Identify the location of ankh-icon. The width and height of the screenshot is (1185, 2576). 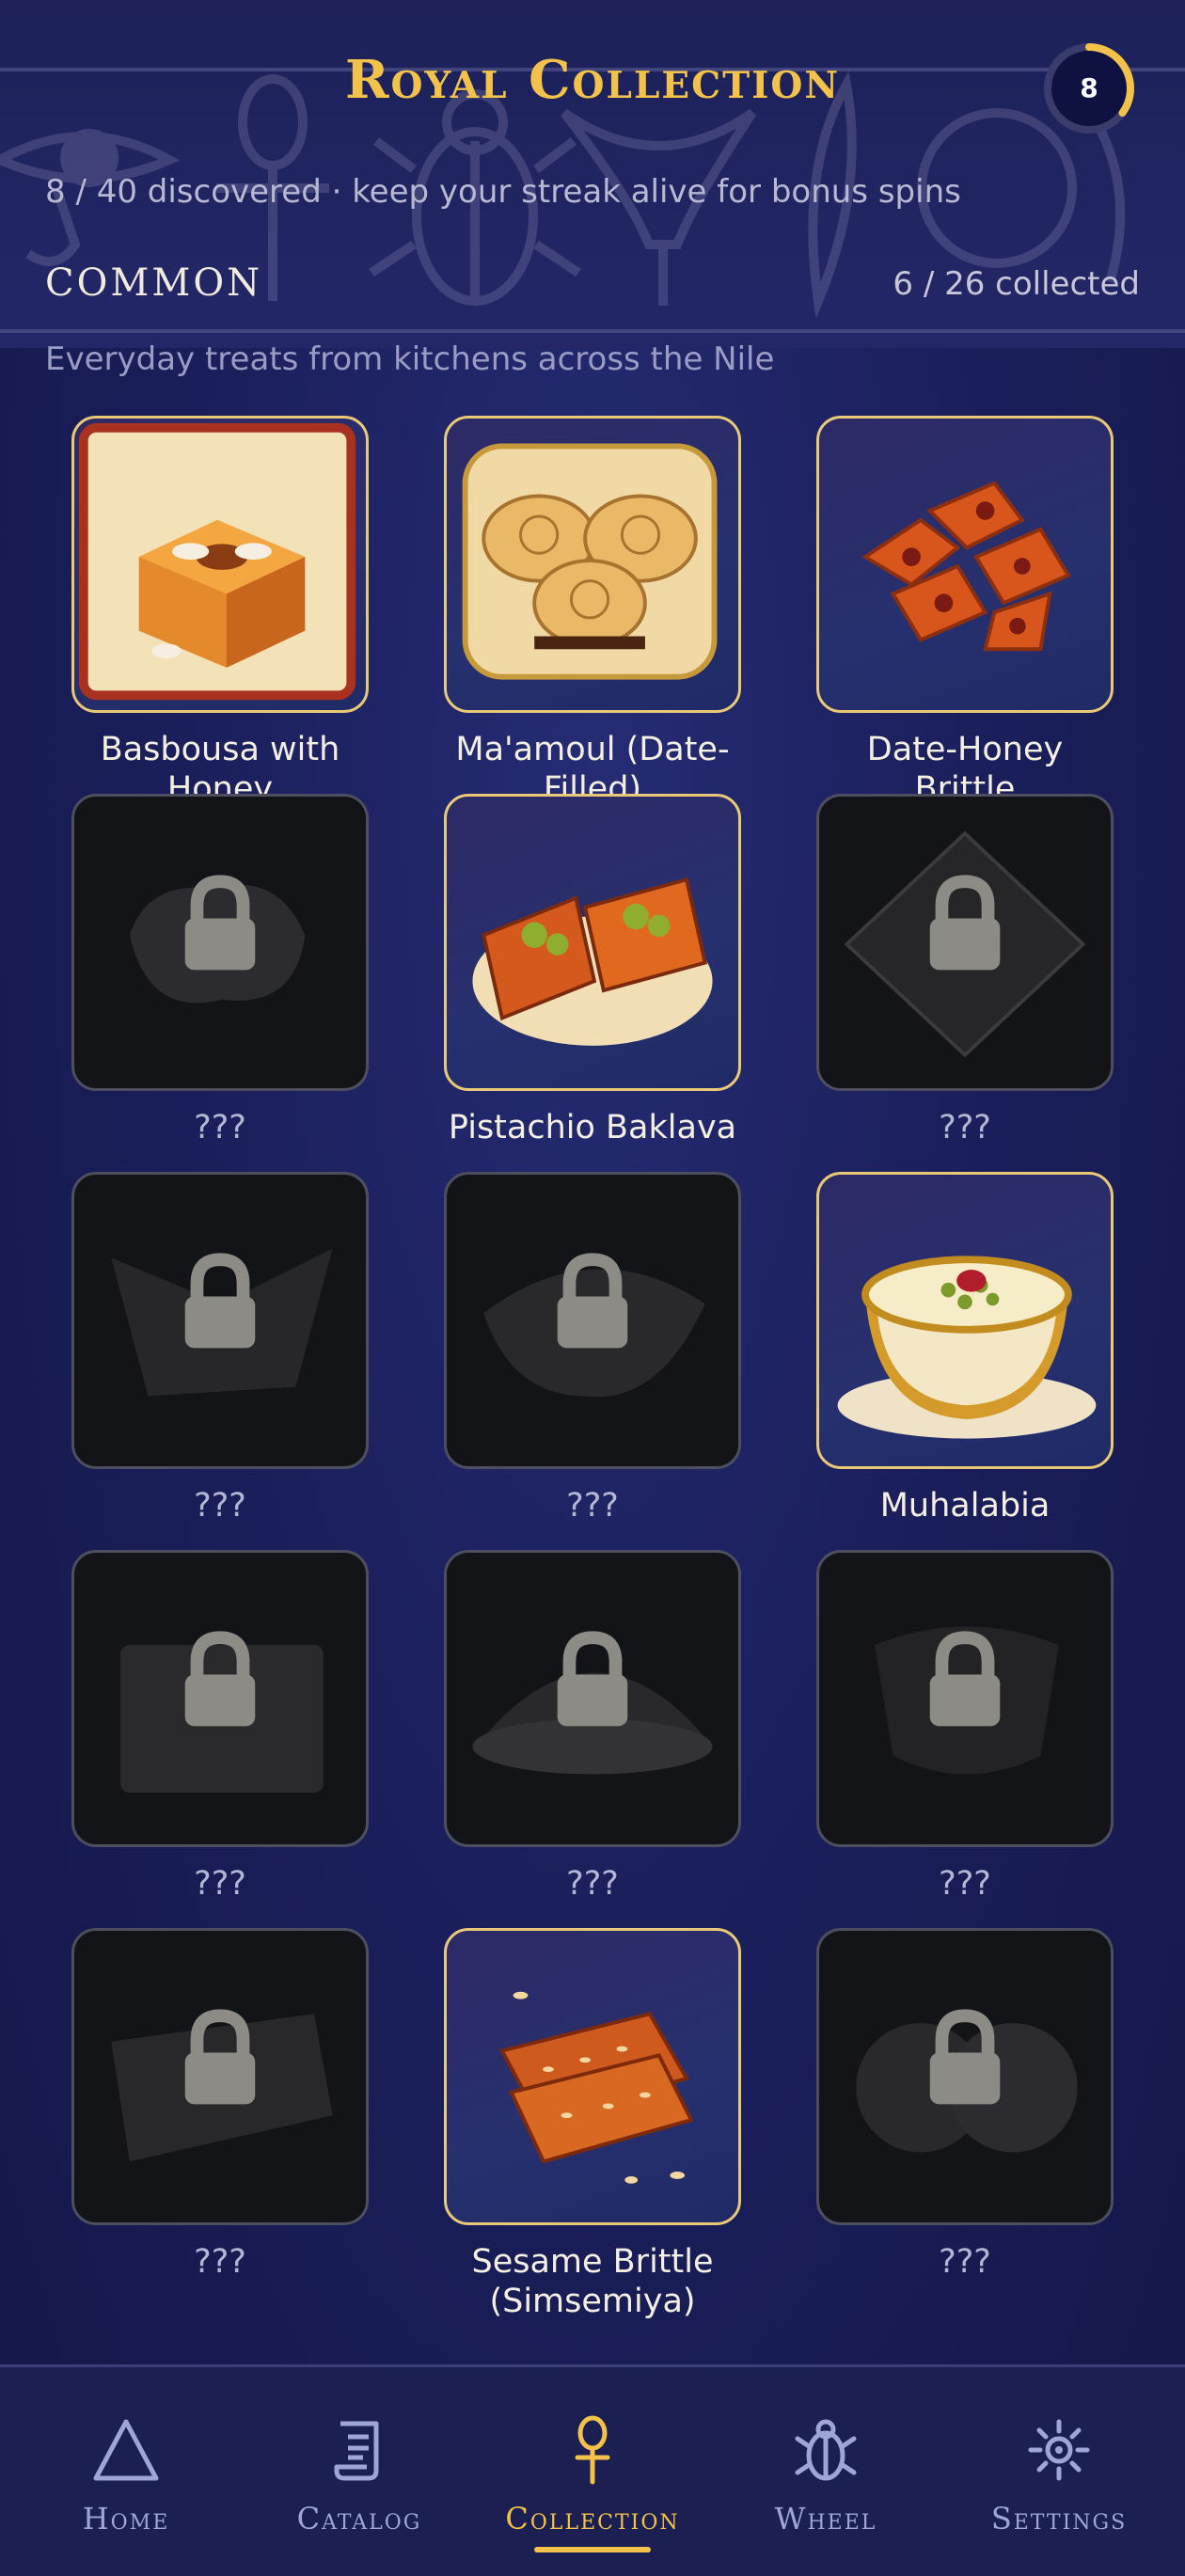
(592, 2450).